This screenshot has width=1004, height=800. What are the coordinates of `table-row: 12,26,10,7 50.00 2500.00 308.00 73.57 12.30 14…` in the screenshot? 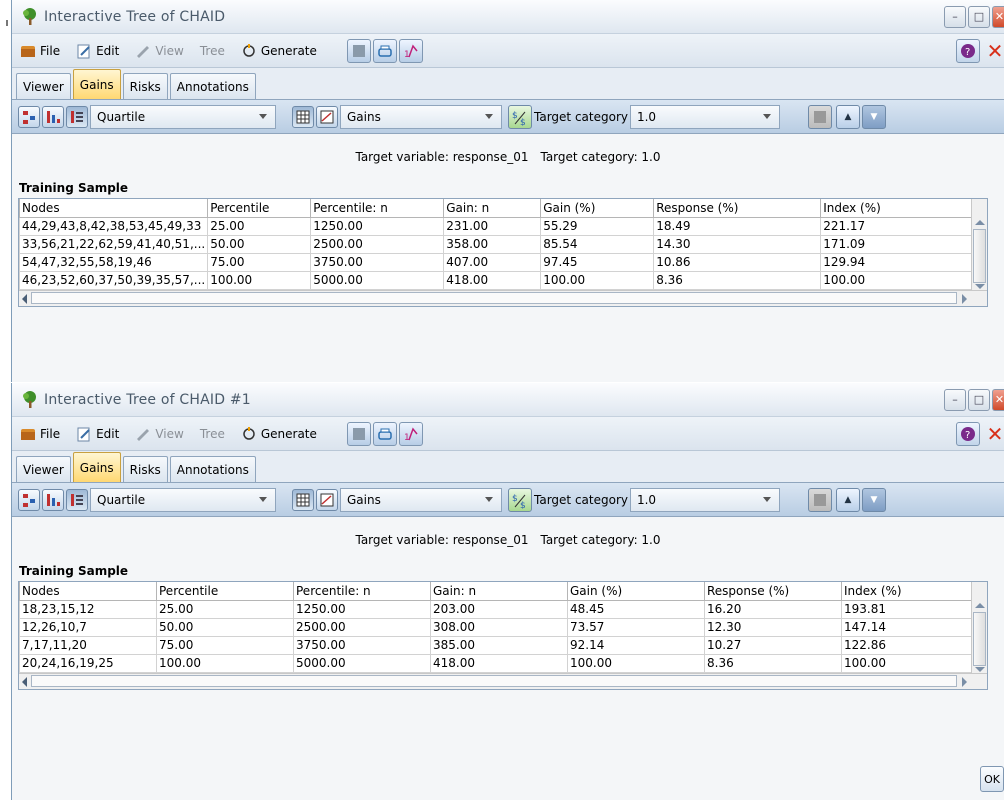 It's located at (496, 627).